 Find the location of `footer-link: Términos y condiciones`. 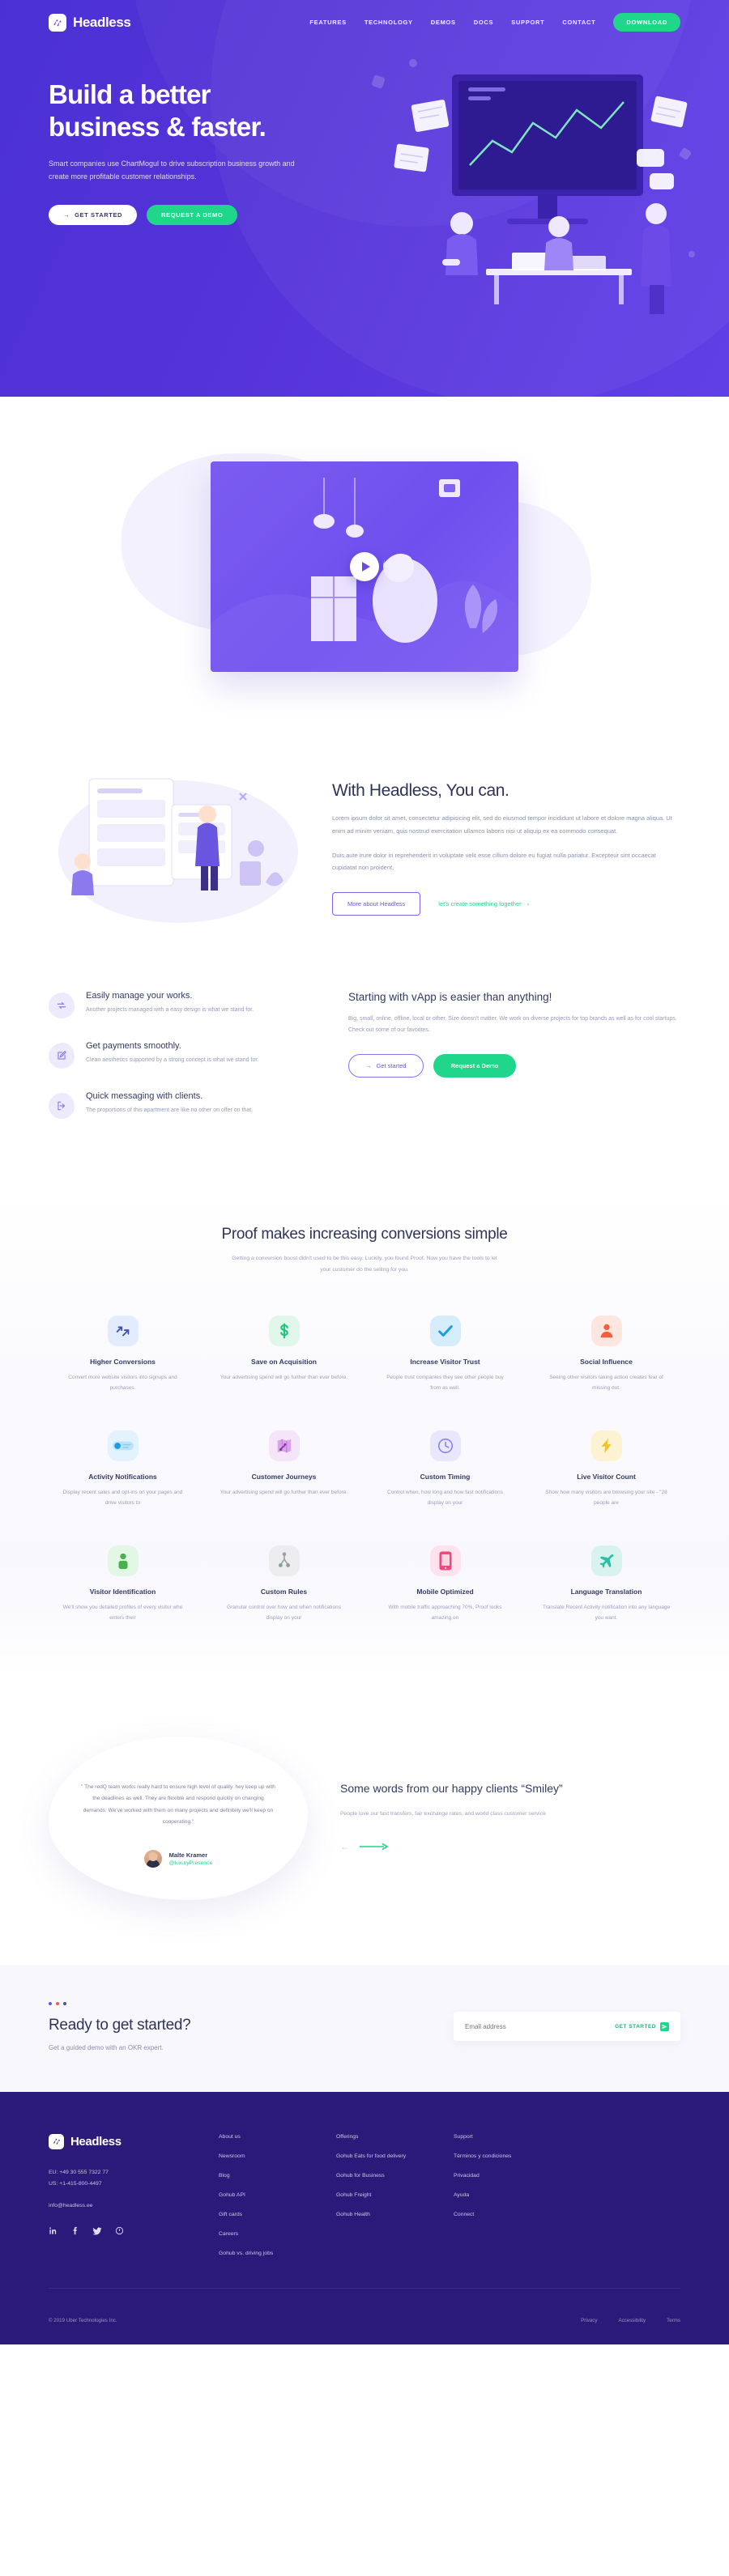

footer-link: Términos y condiciones is located at coordinates (496, 2156).